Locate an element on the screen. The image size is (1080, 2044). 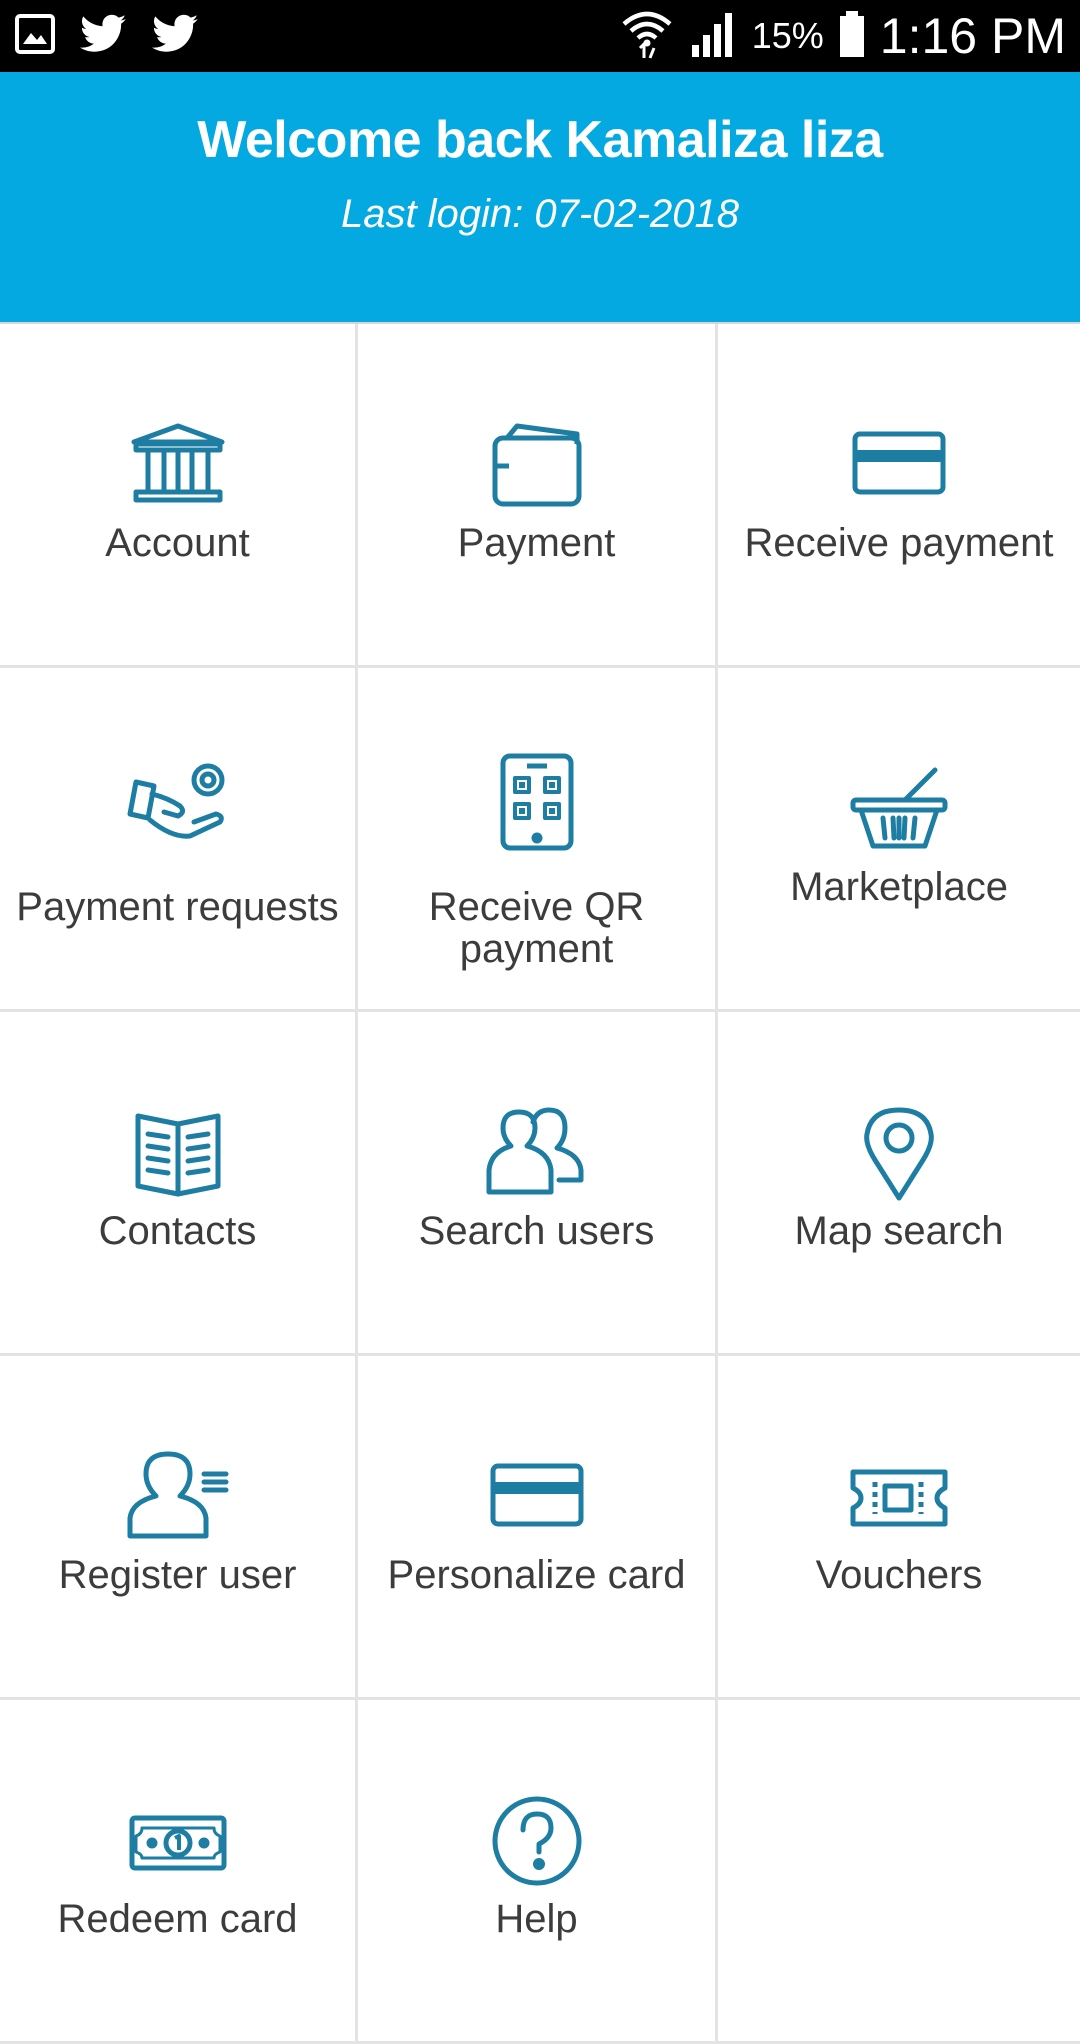
wifi-icon is located at coordinates (647, 36).